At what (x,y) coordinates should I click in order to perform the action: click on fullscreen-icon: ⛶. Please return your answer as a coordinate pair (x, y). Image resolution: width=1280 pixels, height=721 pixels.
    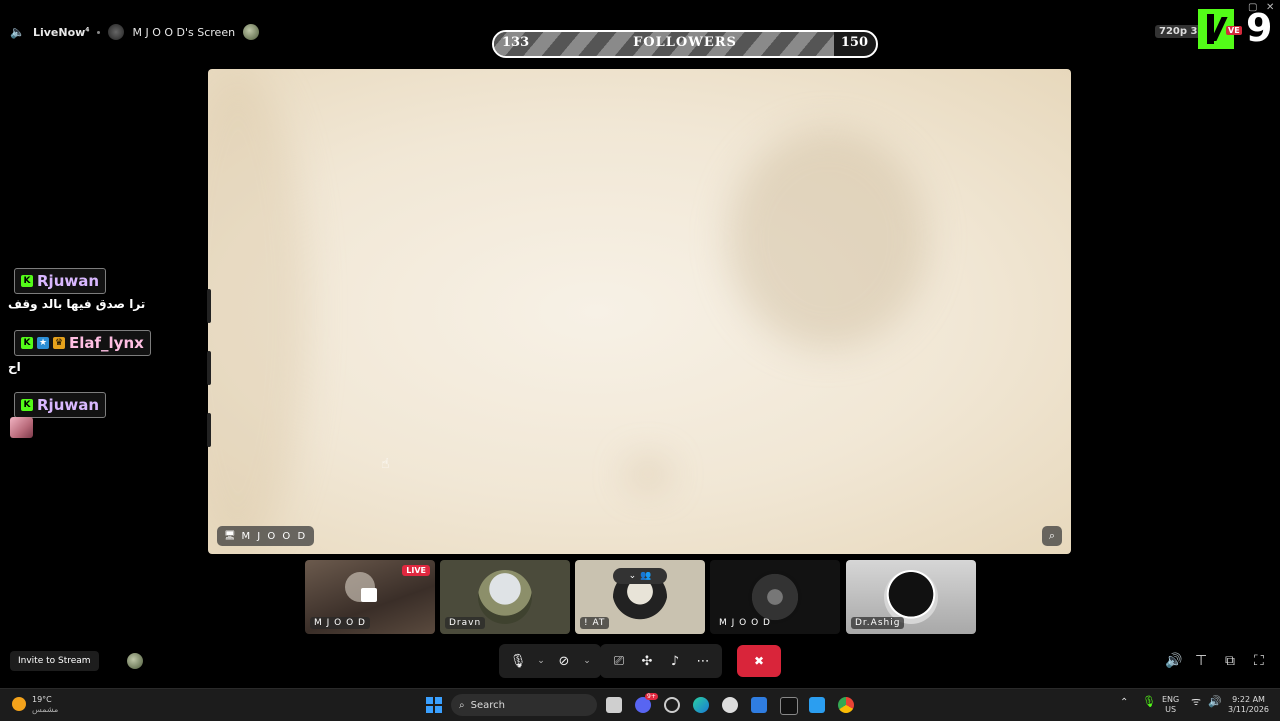
    Looking at the image, I should click on (1259, 661).